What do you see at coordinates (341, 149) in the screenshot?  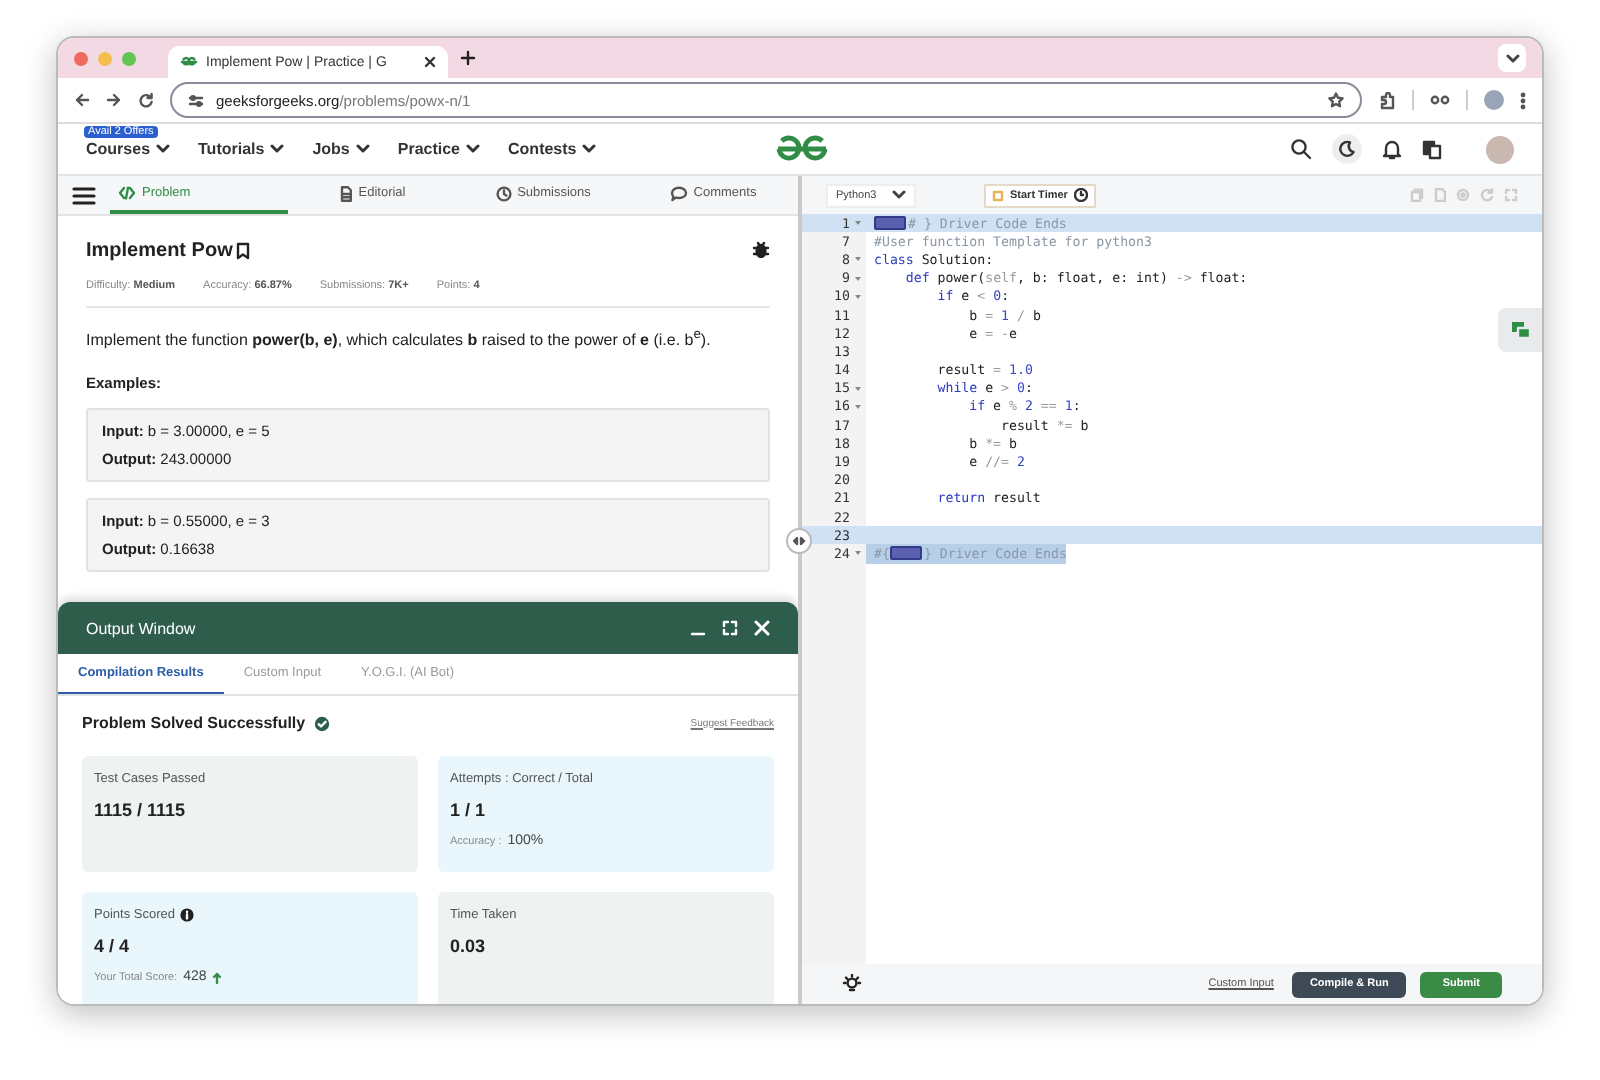 I see `nav-menu: Jobs` at bounding box center [341, 149].